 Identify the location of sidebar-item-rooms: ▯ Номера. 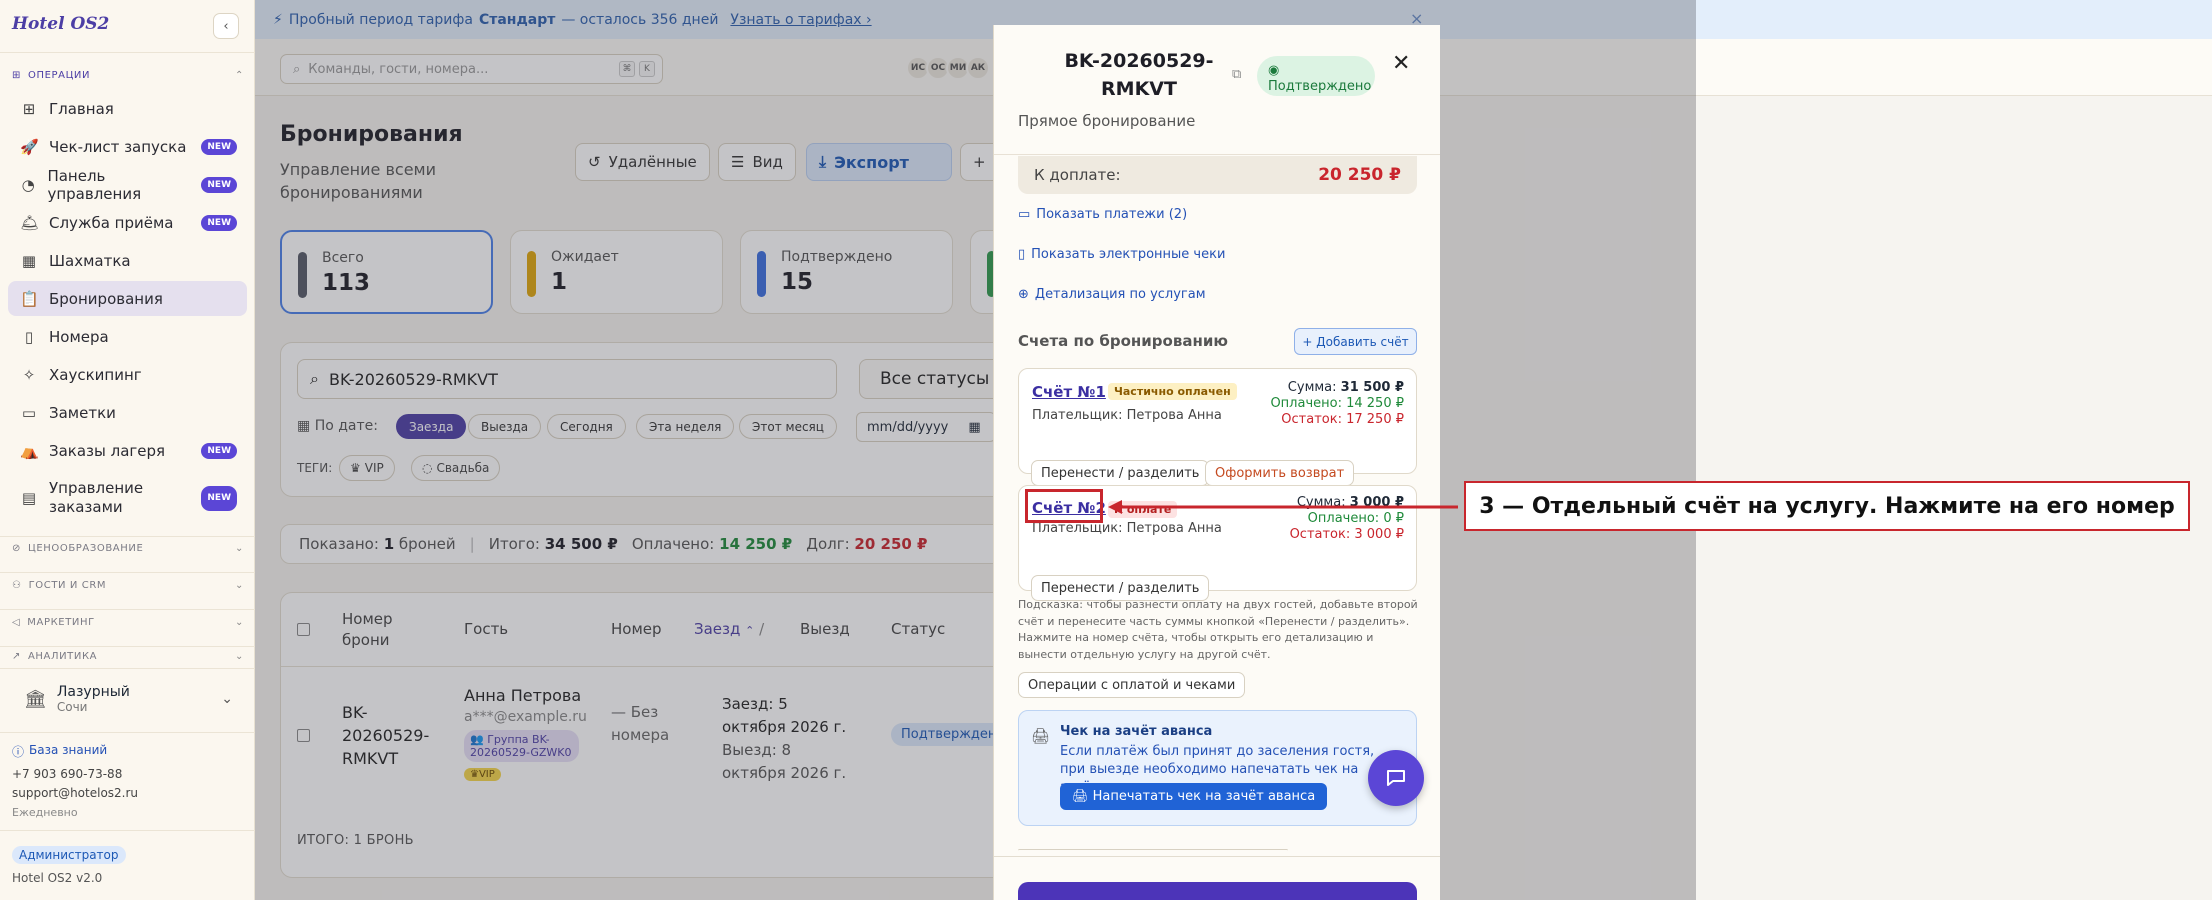
(127, 336).